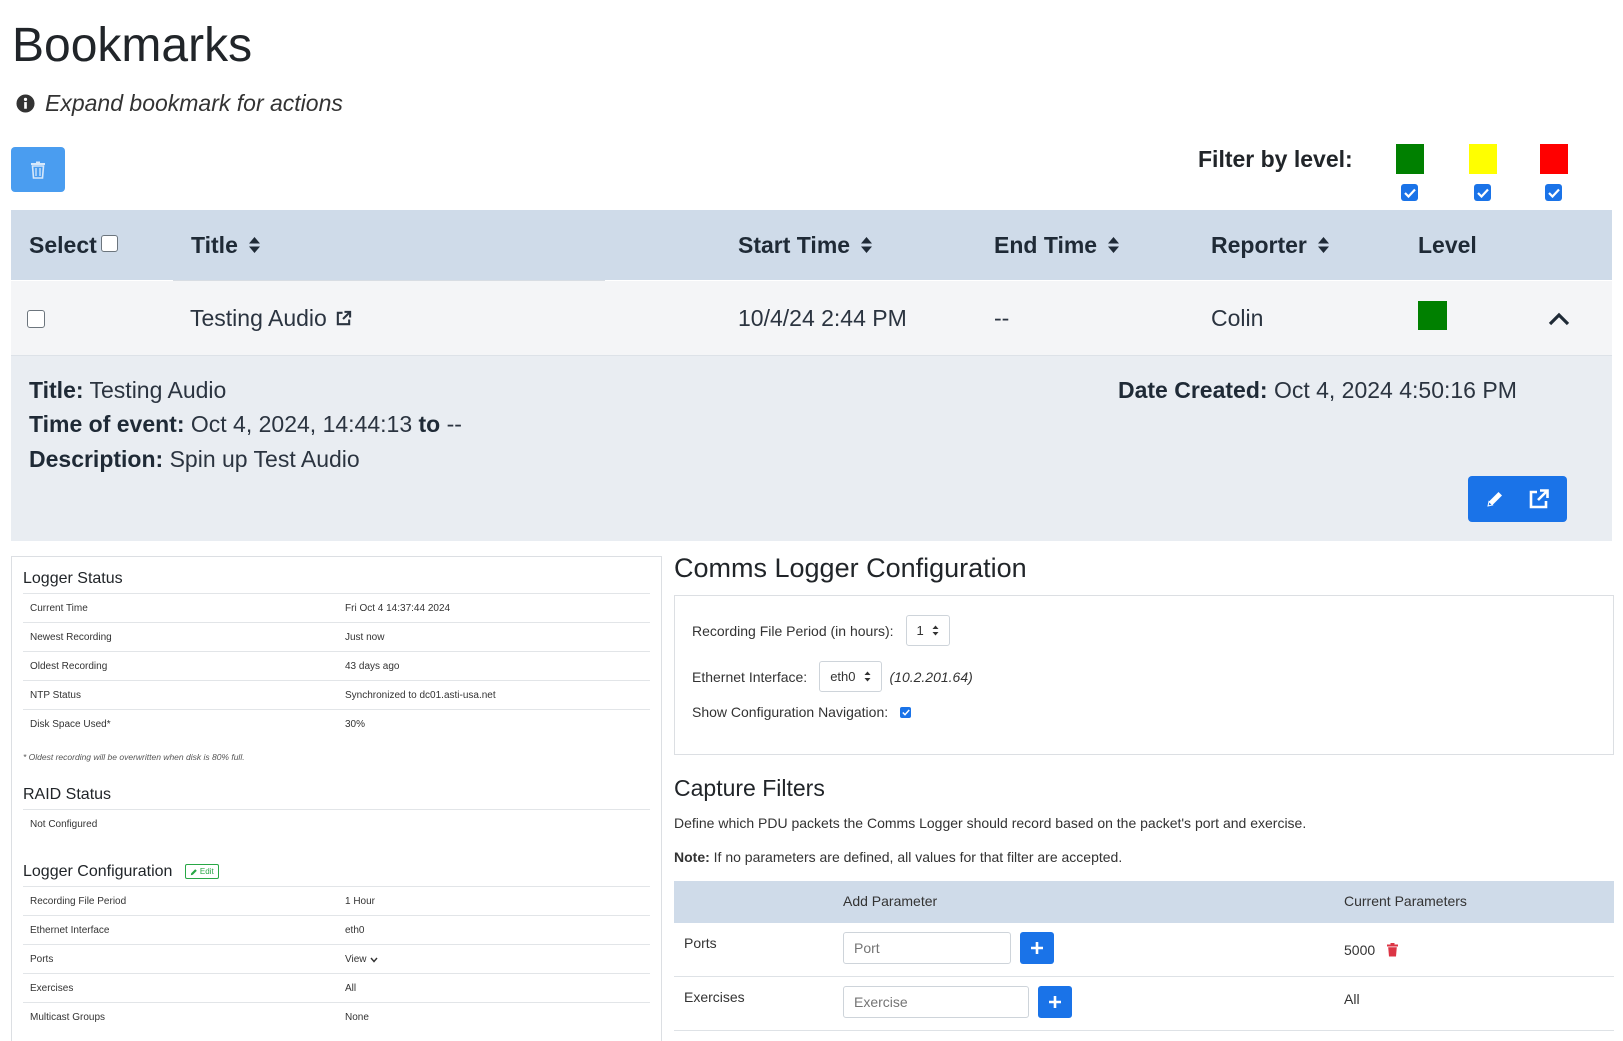  What do you see at coordinates (373, 960) in the screenshot?
I see `chevron-down-icon` at bounding box center [373, 960].